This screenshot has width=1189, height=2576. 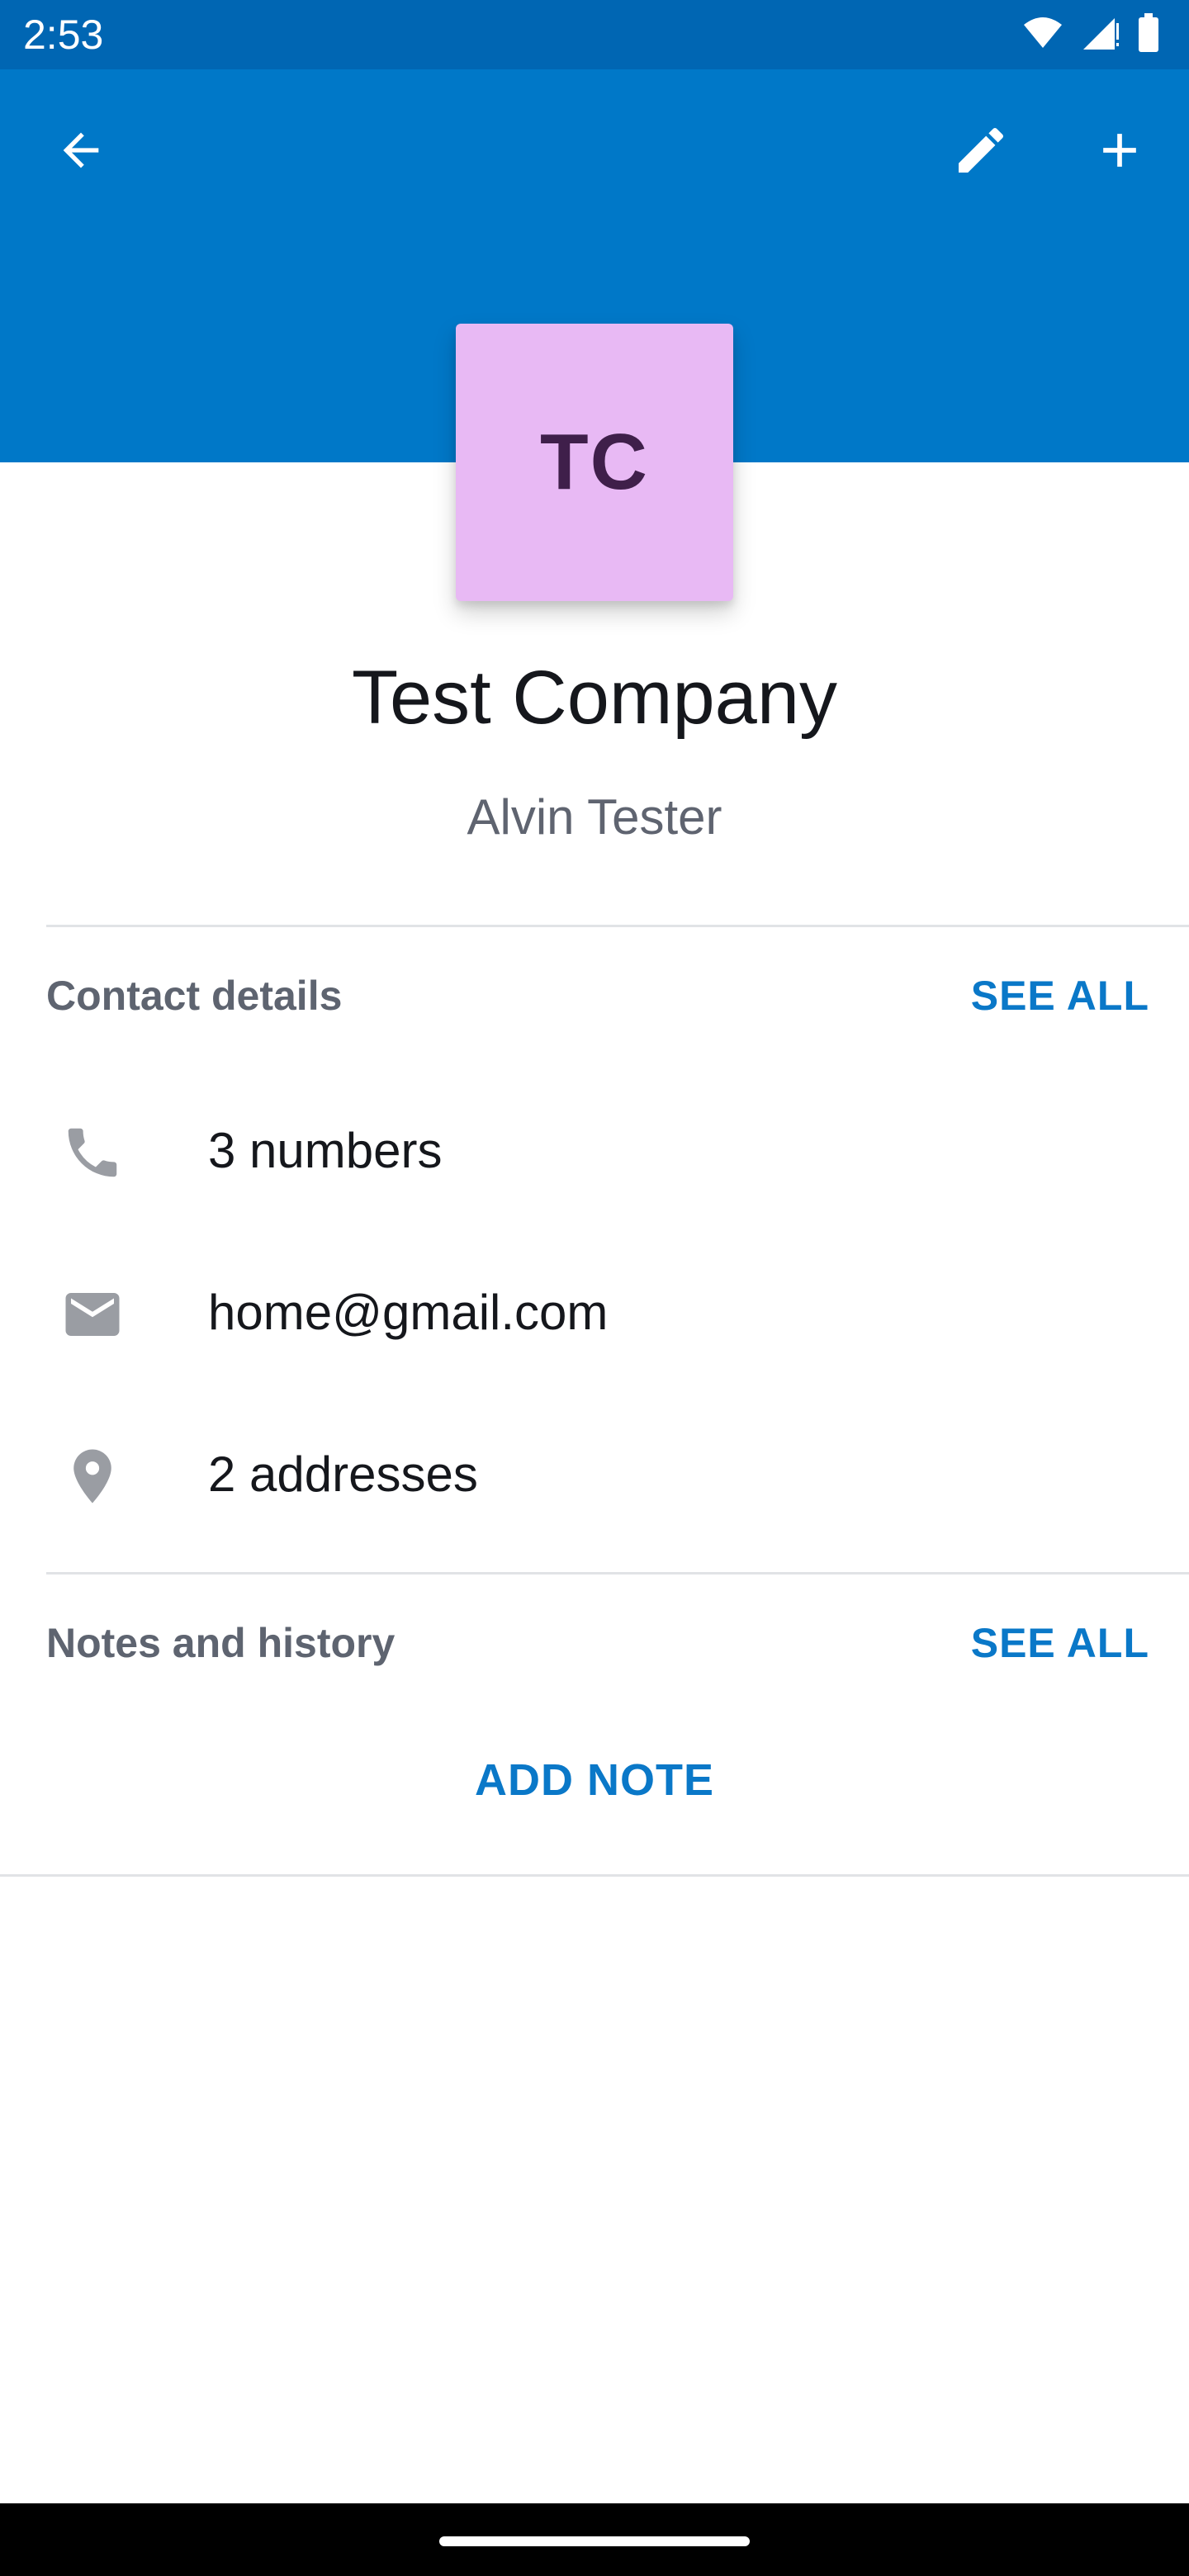 What do you see at coordinates (1042, 35) in the screenshot?
I see `wifi-icon` at bounding box center [1042, 35].